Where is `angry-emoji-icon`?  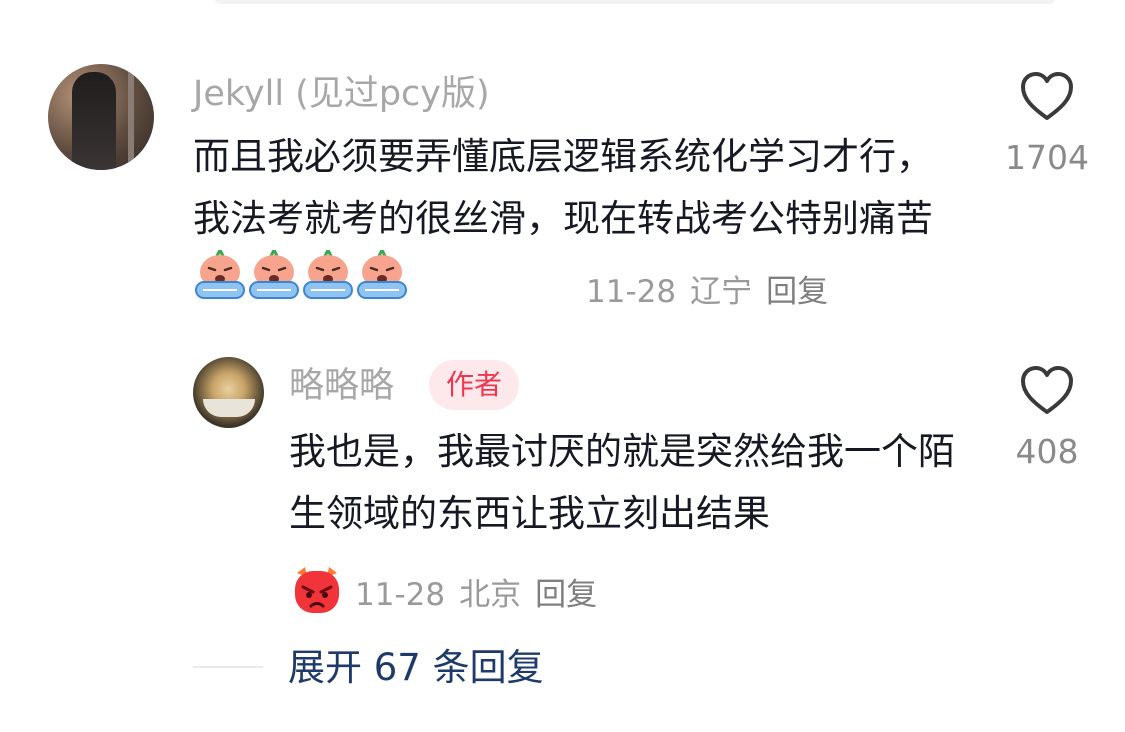
angry-emoji-icon is located at coordinates (317, 595).